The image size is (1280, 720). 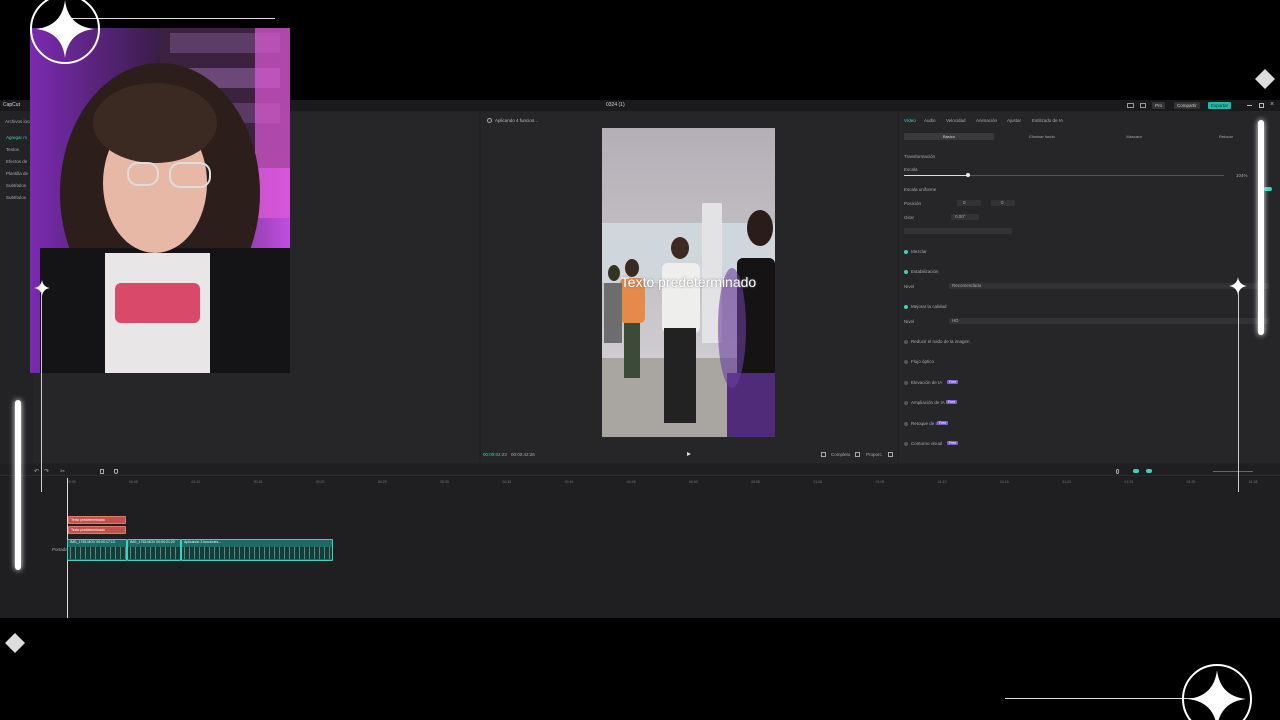 What do you see at coordinates (60, 549) in the screenshot?
I see `cover-label: Portada` at bounding box center [60, 549].